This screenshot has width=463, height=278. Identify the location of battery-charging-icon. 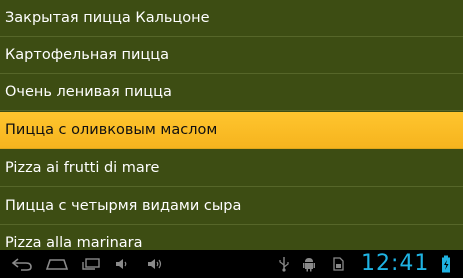
(446, 264).